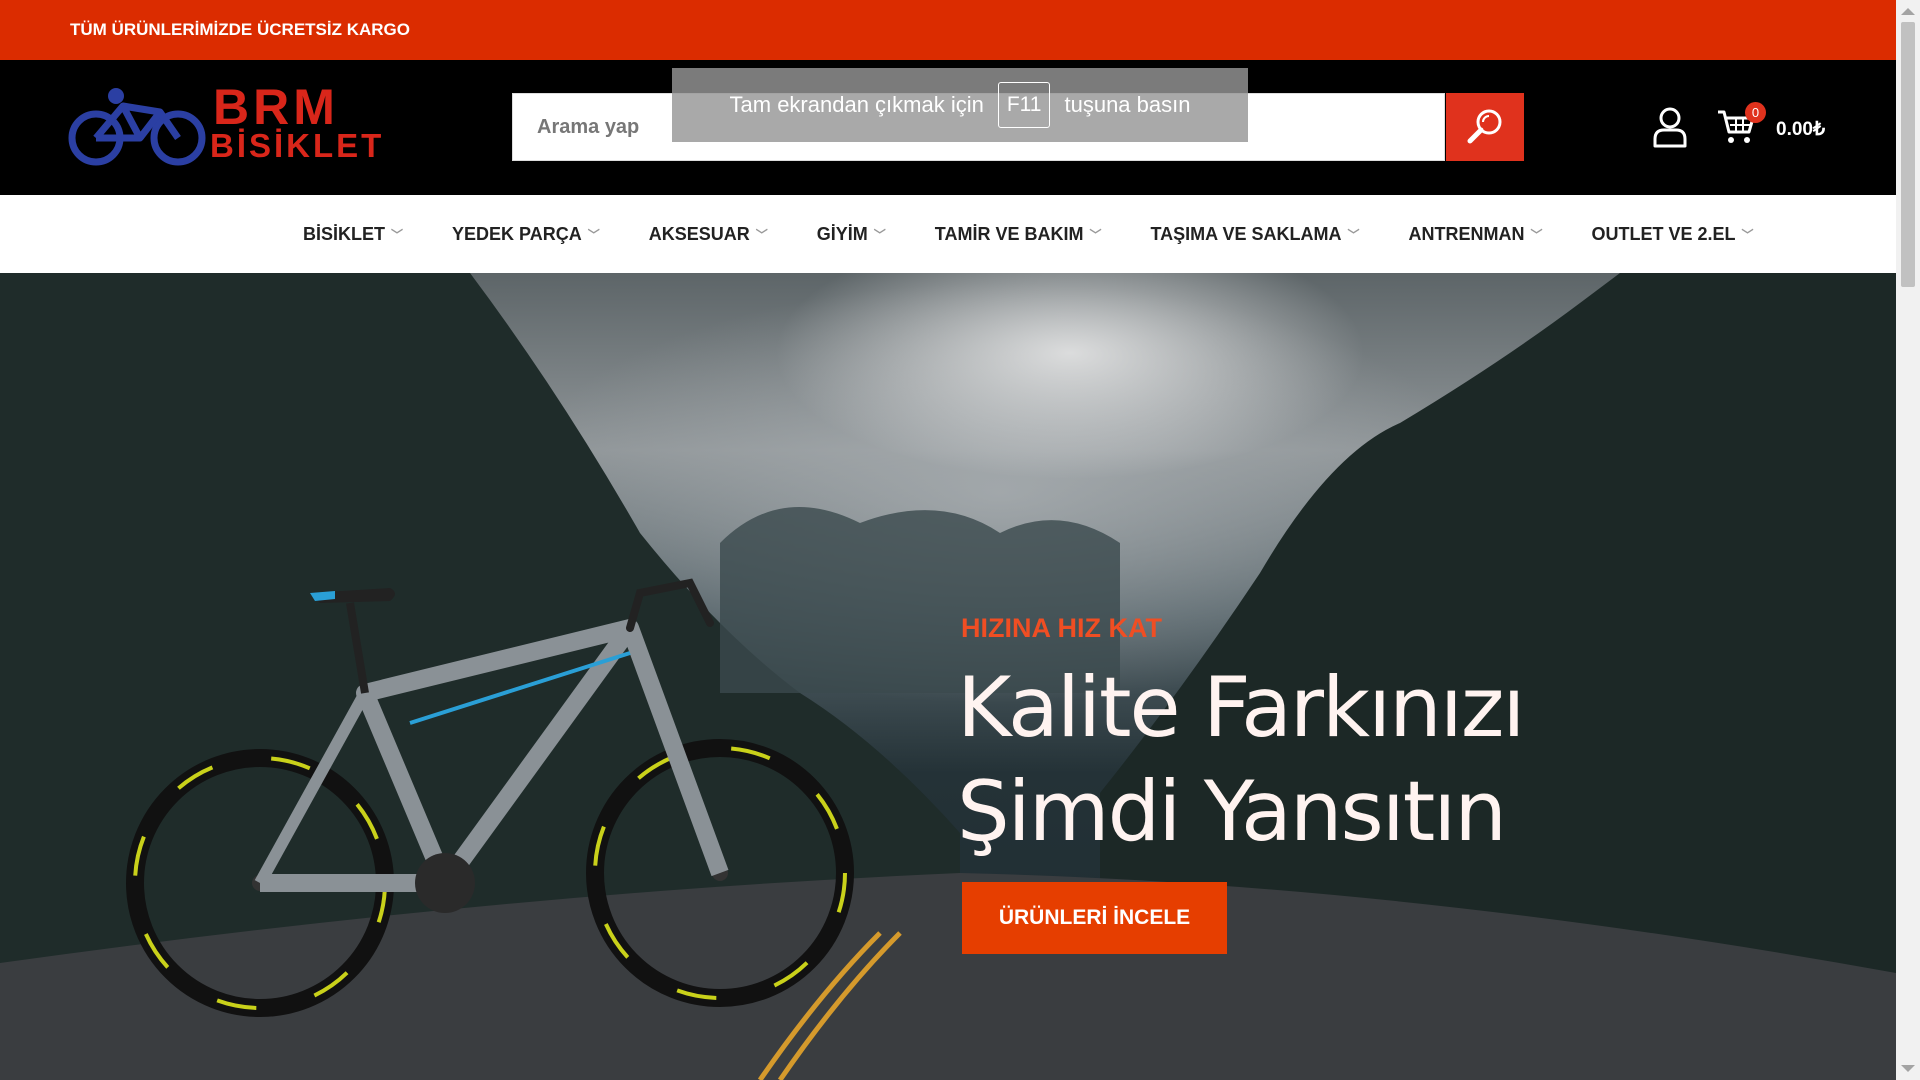 This screenshot has width=1920, height=1080. I want to click on nav-item-label: ANTRENMAN, so click(1466, 233).